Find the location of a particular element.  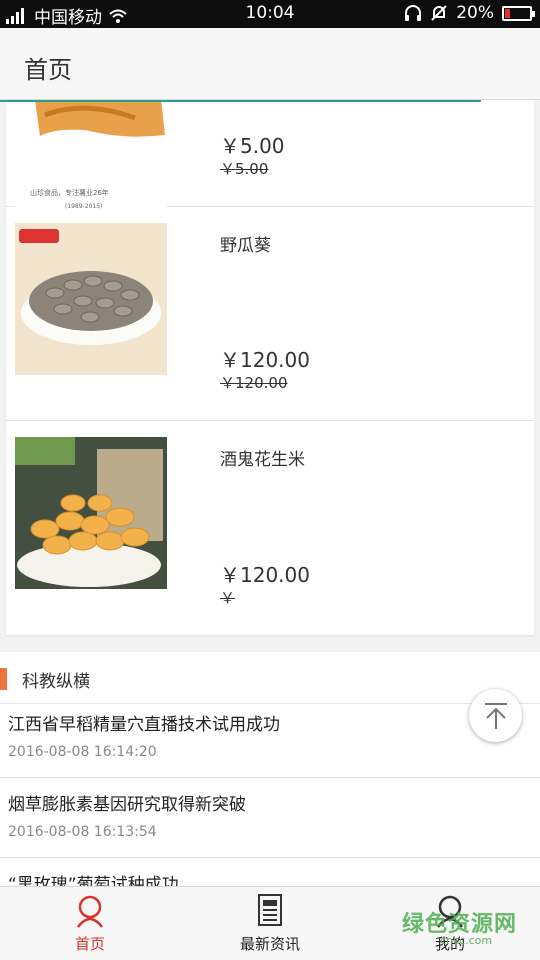

headset-icon is located at coordinates (413, 13).